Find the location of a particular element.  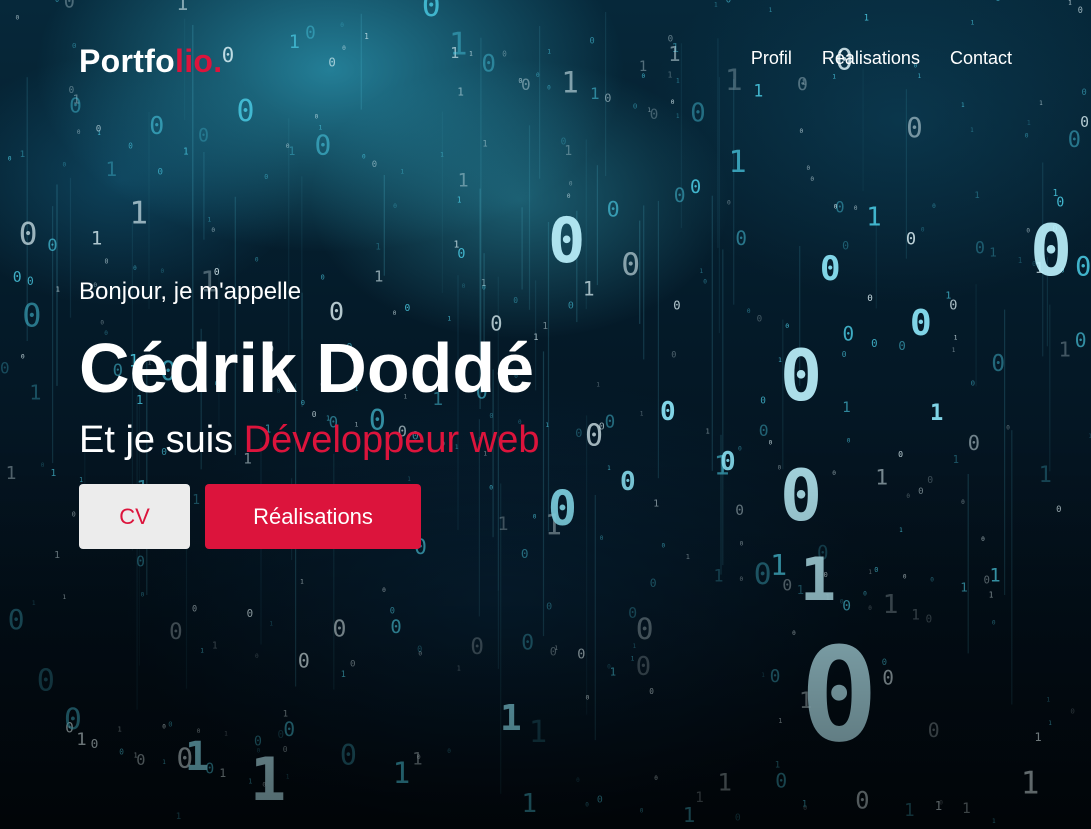

hero-name: Cédrik Doddé is located at coordinates (307, 368).